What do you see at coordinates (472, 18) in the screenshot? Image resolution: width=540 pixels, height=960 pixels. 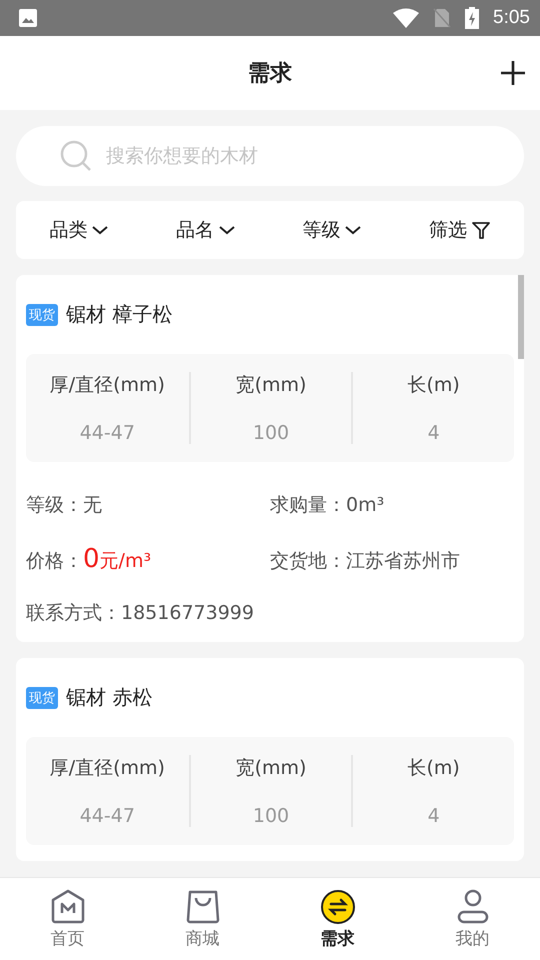 I see `battery-charging-icon` at bounding box center [472, 18].